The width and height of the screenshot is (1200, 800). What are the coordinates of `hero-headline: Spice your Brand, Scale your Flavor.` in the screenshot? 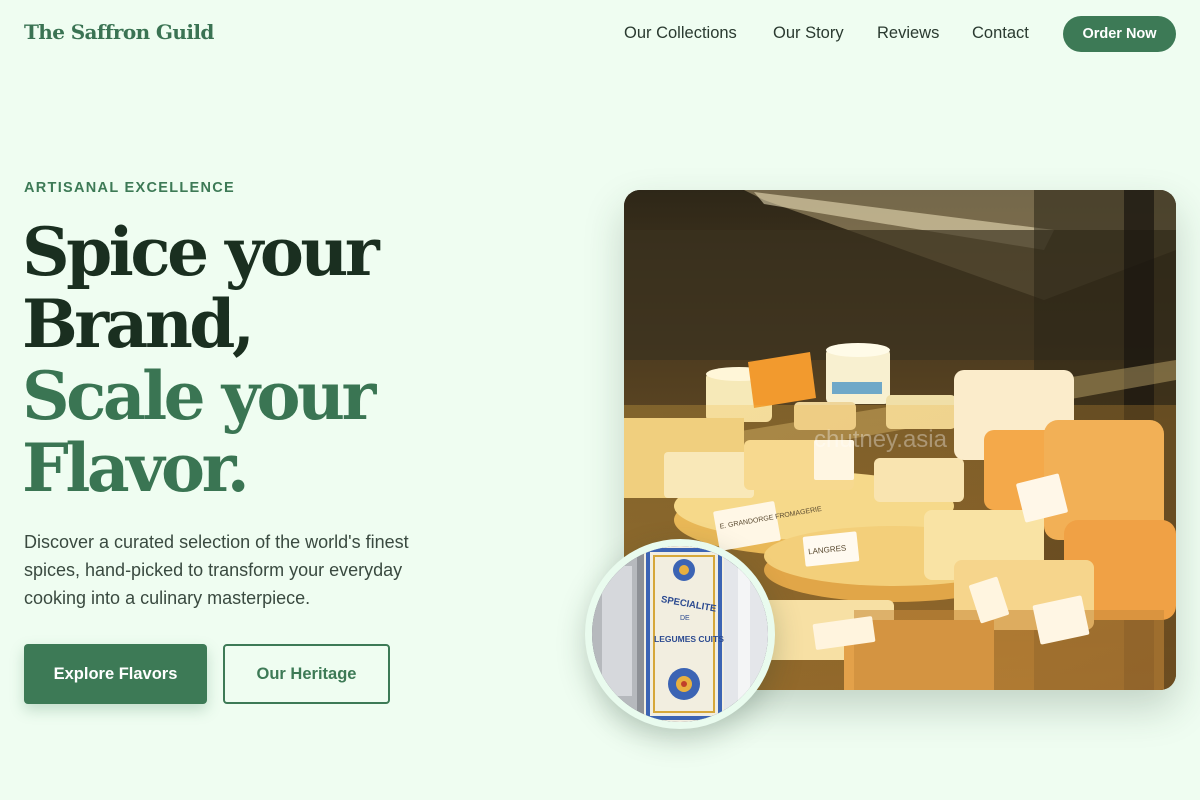 It's located at (201, 360).